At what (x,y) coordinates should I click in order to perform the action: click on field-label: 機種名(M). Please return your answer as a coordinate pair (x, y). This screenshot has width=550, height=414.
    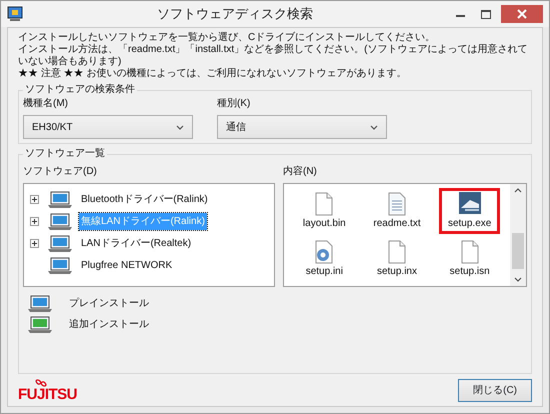
    Looking at the image, I should click on (46, 103).